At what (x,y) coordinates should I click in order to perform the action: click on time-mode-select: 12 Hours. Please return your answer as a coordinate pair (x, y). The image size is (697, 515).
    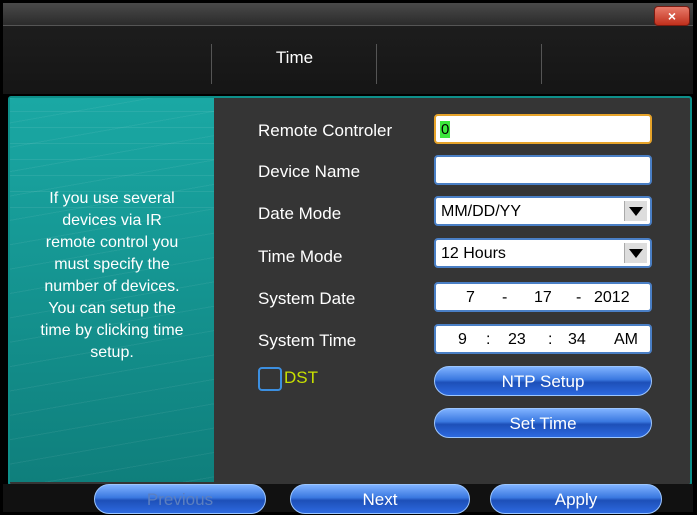
    Looking at the image, I should click on (543, 253).